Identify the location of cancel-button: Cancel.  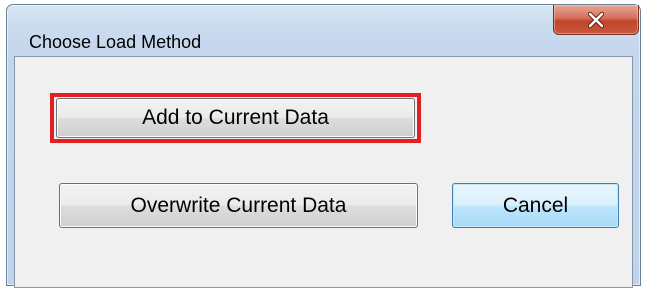
(535, 205).